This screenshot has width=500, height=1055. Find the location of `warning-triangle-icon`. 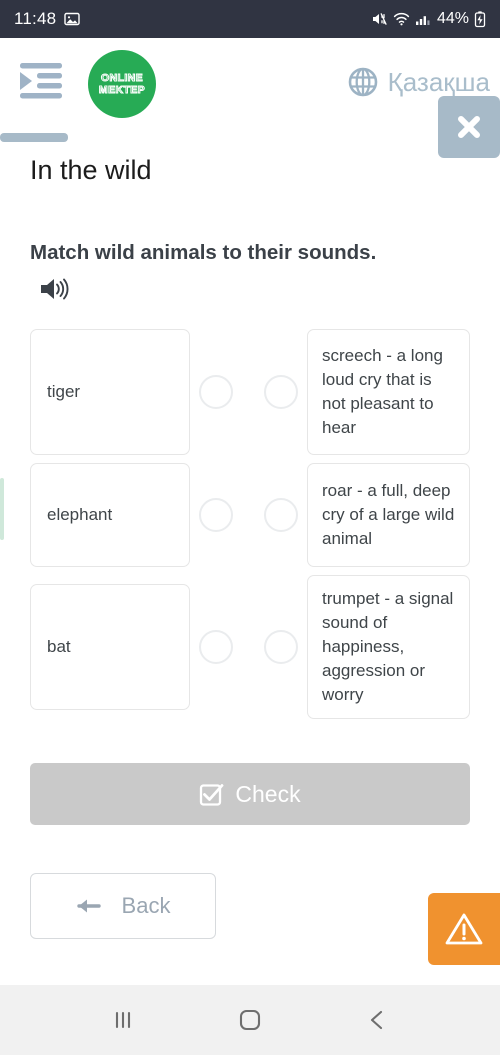

warning-triangle-icon is located at coordinates (464, 929).